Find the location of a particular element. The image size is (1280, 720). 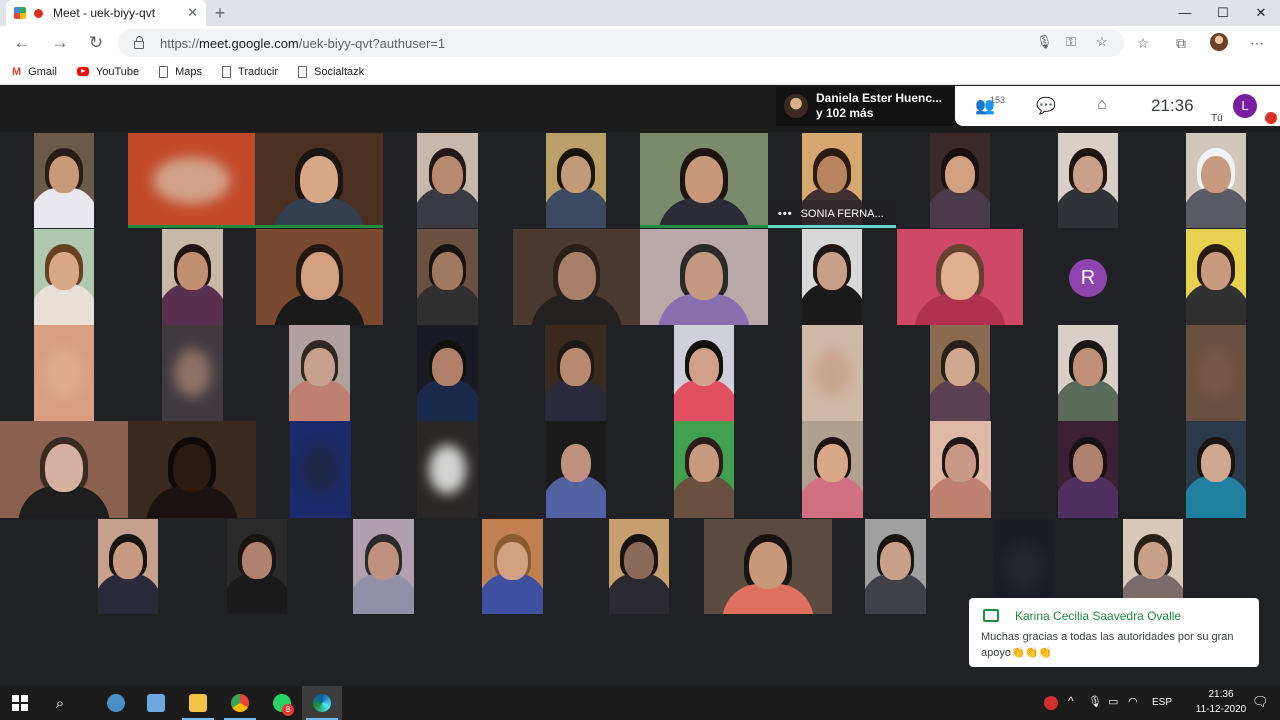

search-icon: ⌕ is located at coordinates (60, 703).